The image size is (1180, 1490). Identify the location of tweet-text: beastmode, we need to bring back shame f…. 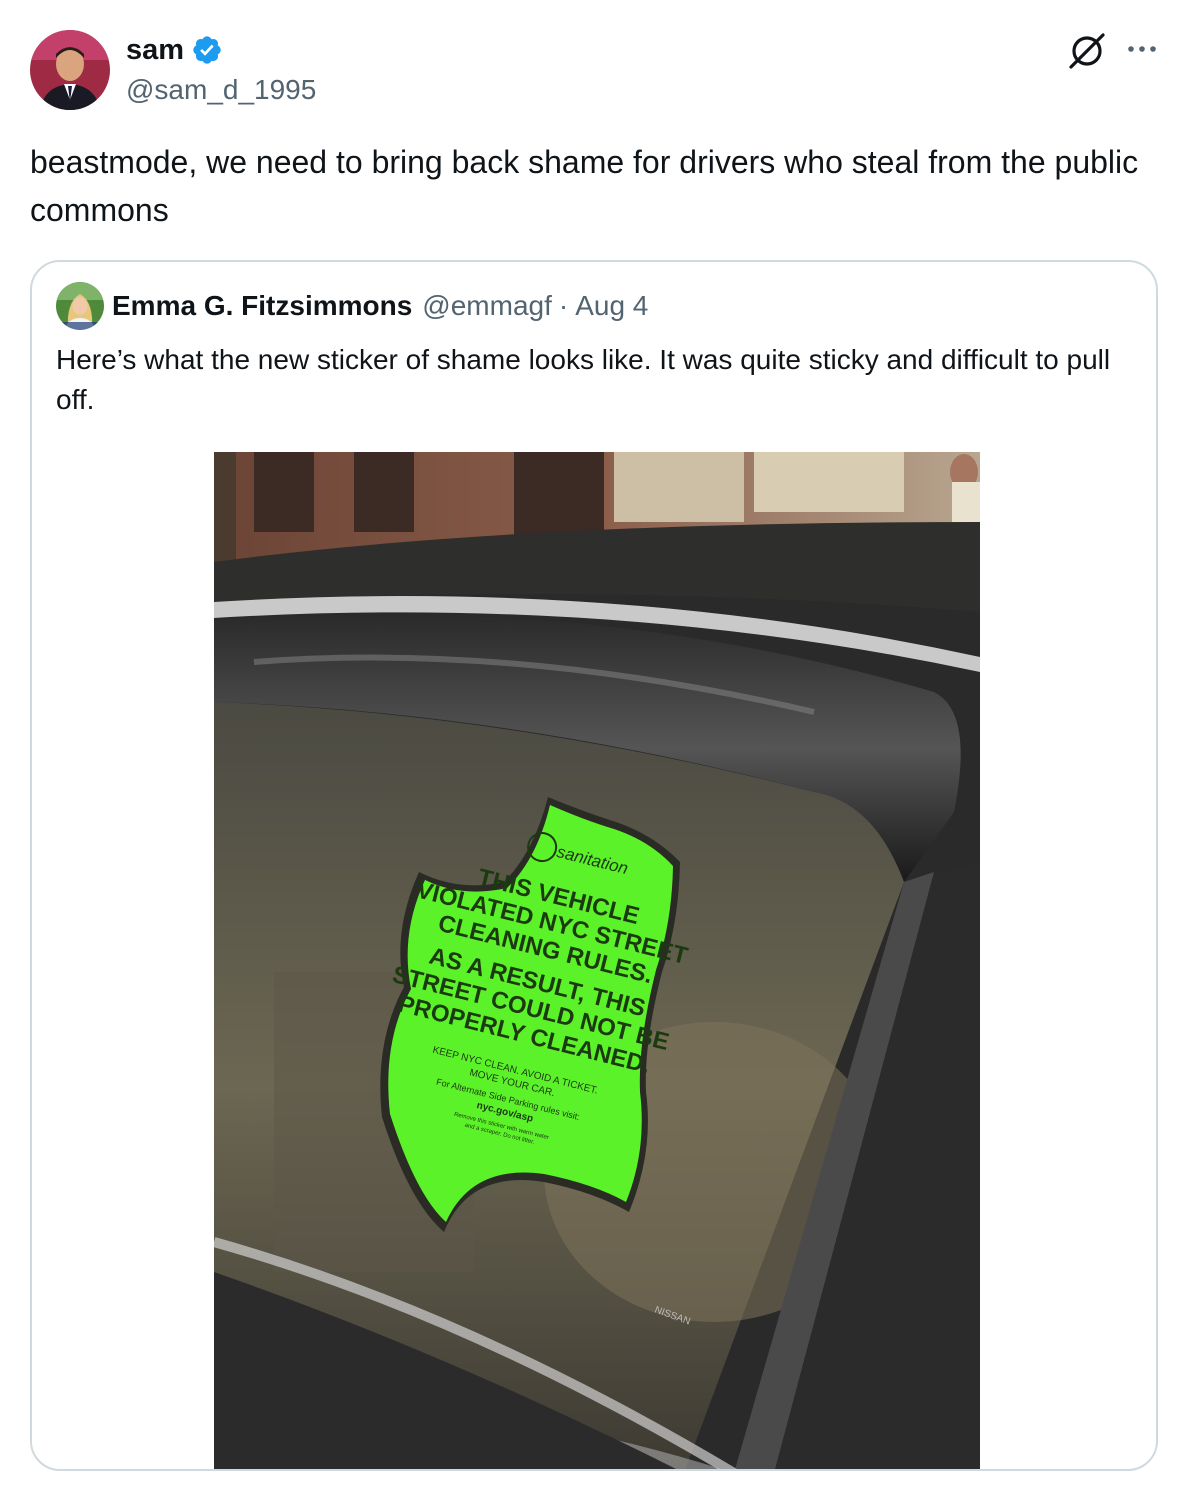
(584, 186).